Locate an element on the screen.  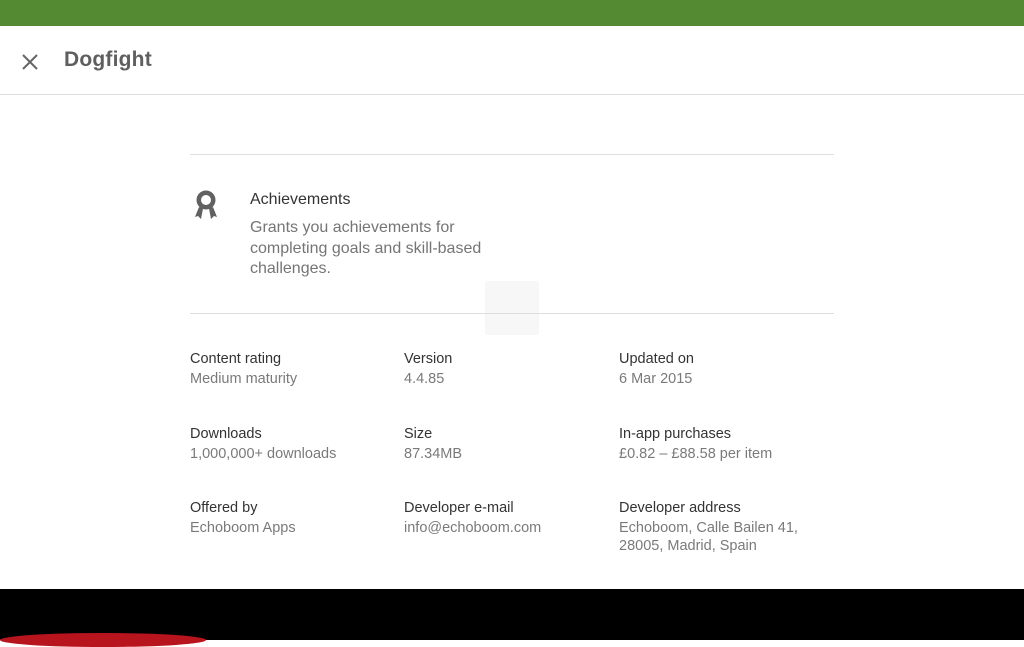
in-app-purchases-label: In-app purchases is located at coordinates (675, 434).